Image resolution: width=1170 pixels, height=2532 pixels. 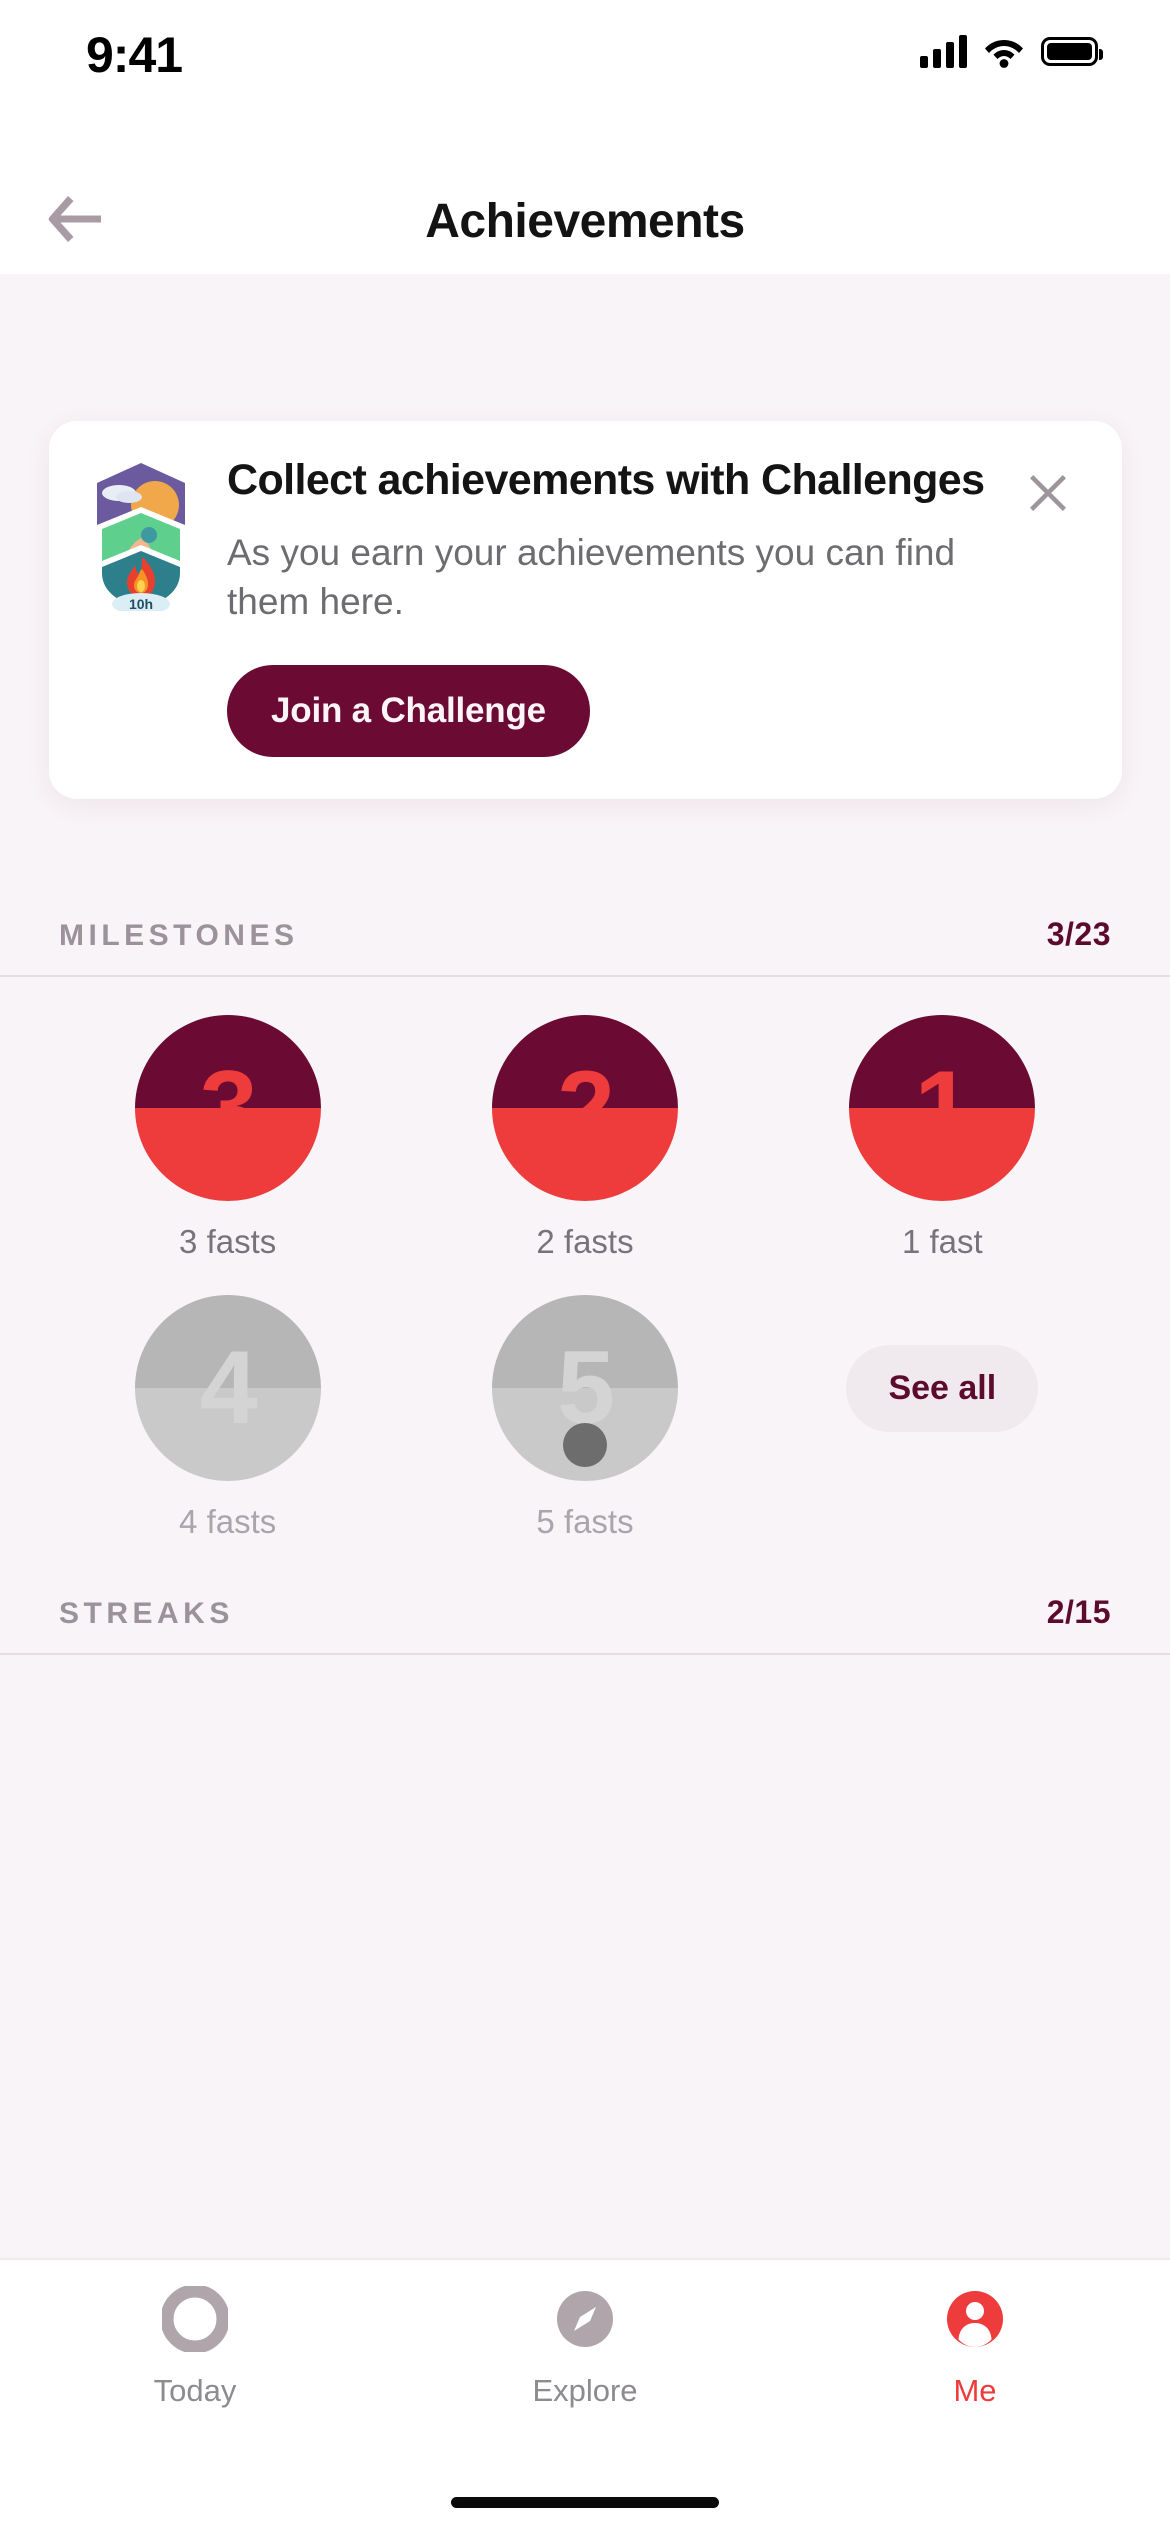 I want to click on streaks-count: 2/15, so click(x=1078, y=1612).